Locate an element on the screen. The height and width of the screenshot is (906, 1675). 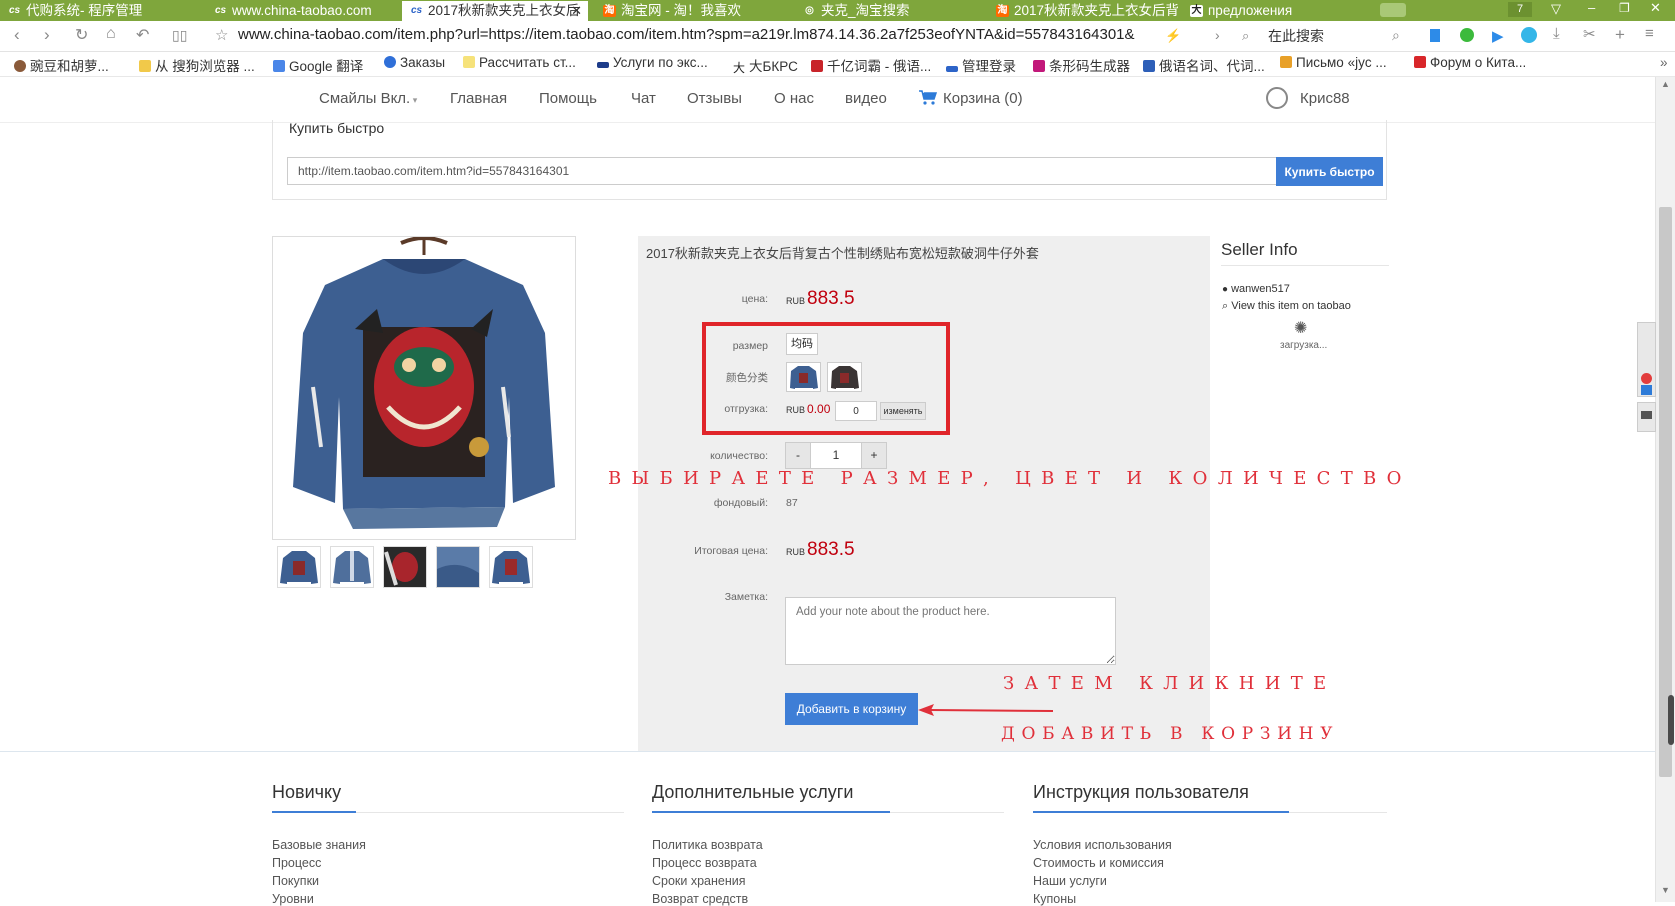
nav-smiles: Смайлы Вкл. ▾ is located at coordinates (368, 98).